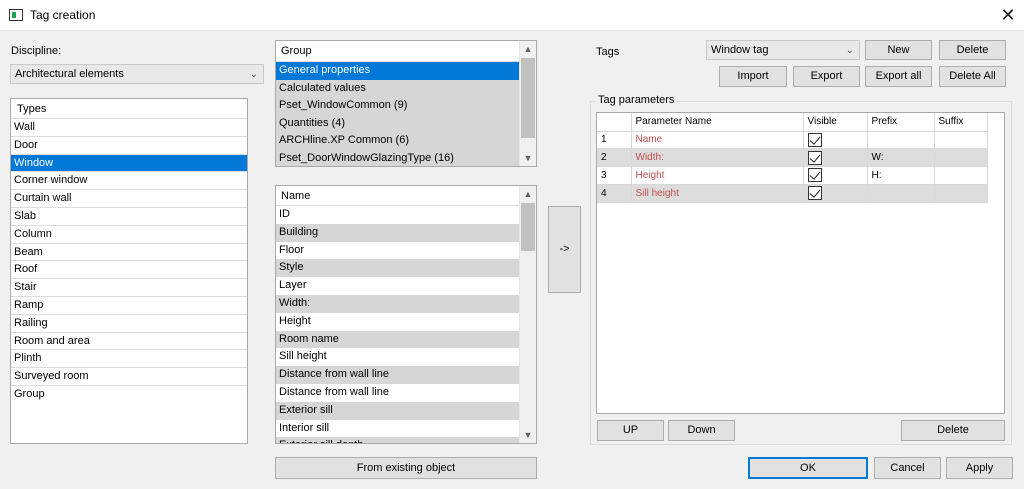 The height and width of the screenshot is (489, 1024). What do you see at coordinates (69, 74) in the screenshot?
I see `discipline-value: Architectural elements` at bounding box center [69, 74].